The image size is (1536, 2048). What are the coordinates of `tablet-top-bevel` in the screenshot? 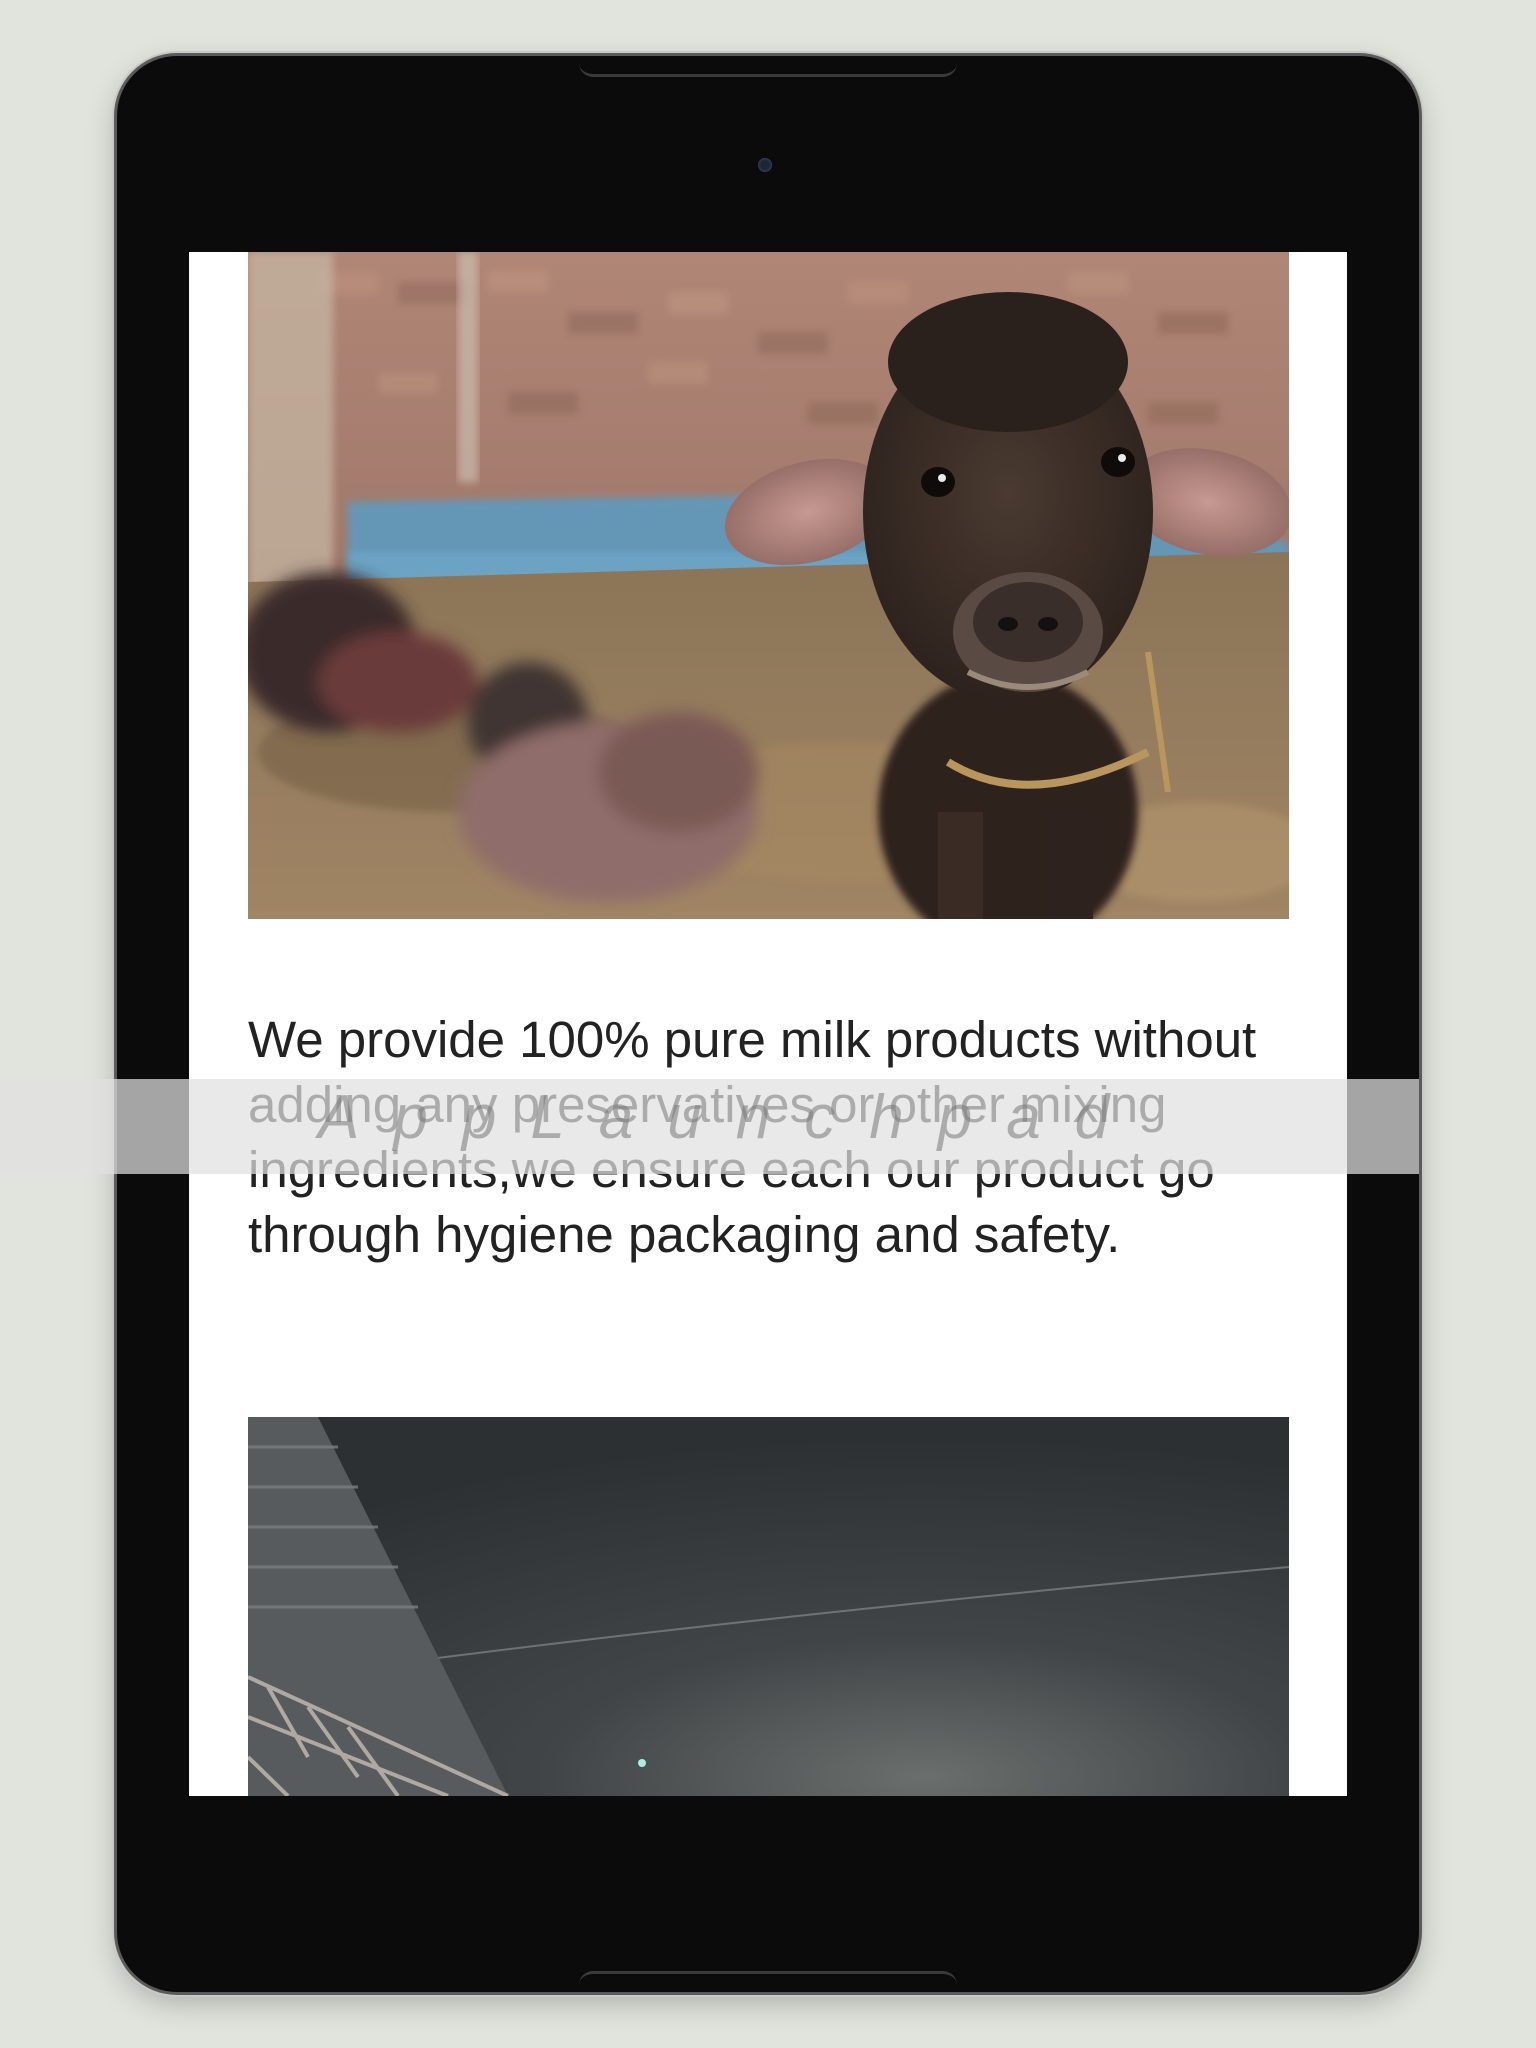 It's located at (768, 66).